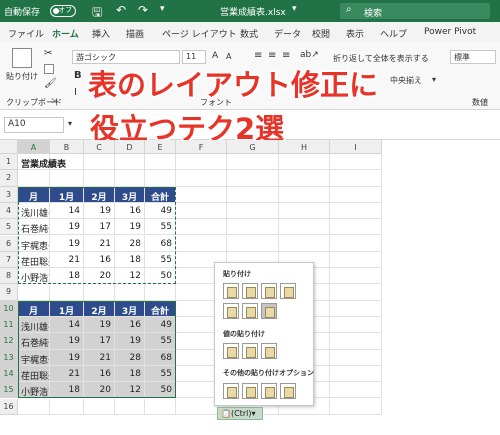 Image resolution: width=500 pixels, height=435 pixels. Describe the element at coordinates (101, 33) in the screenshot. I see `tab-insert: 挿入` at that location.